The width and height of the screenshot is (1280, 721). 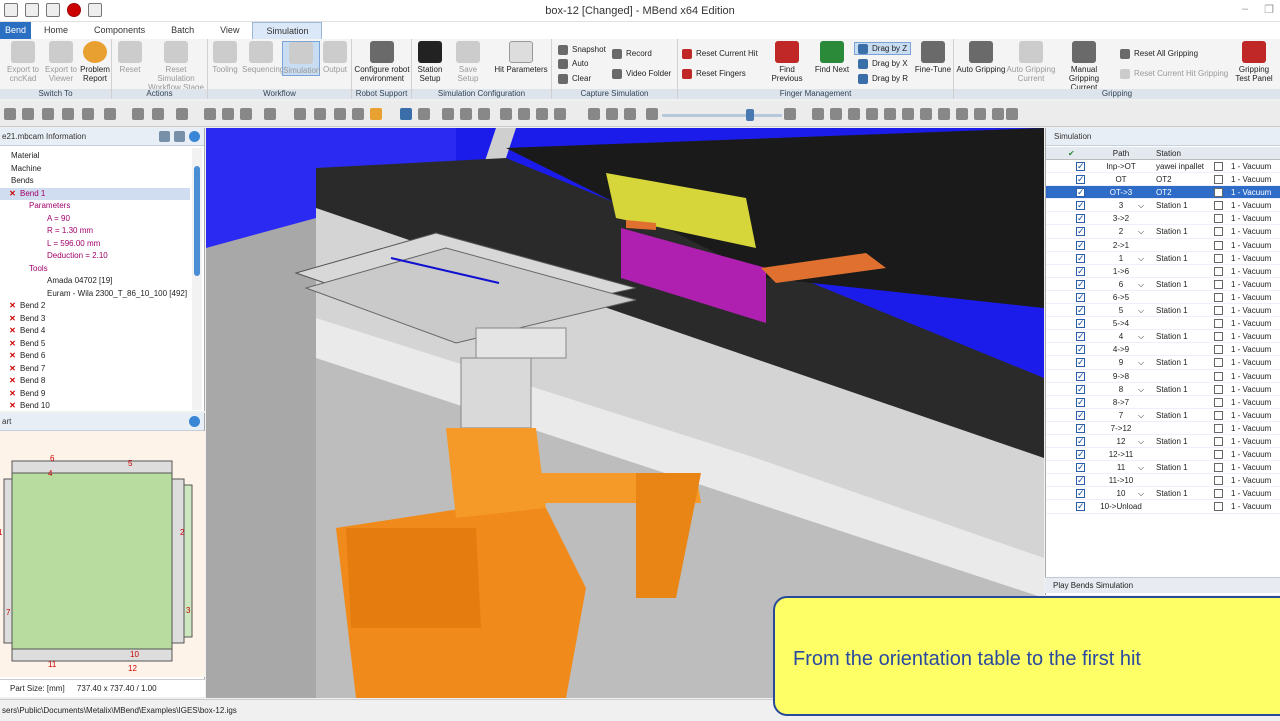 What do you see at coordinates (1163, 258) in the screenshot?
I see `table-row: 1⌵Station 11 - Vacuum` at bounding box center [1163, 258].